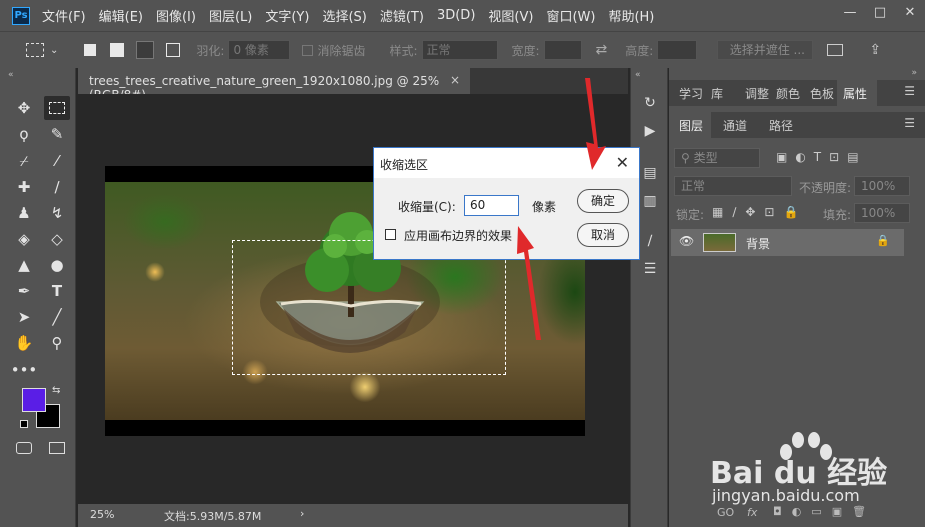 This screenshot has height=527, width=925. What do you see at coordinates (595, 124) in the screenshot?
I see `annotation-arrow-ok` at bounding box center [595, 124].